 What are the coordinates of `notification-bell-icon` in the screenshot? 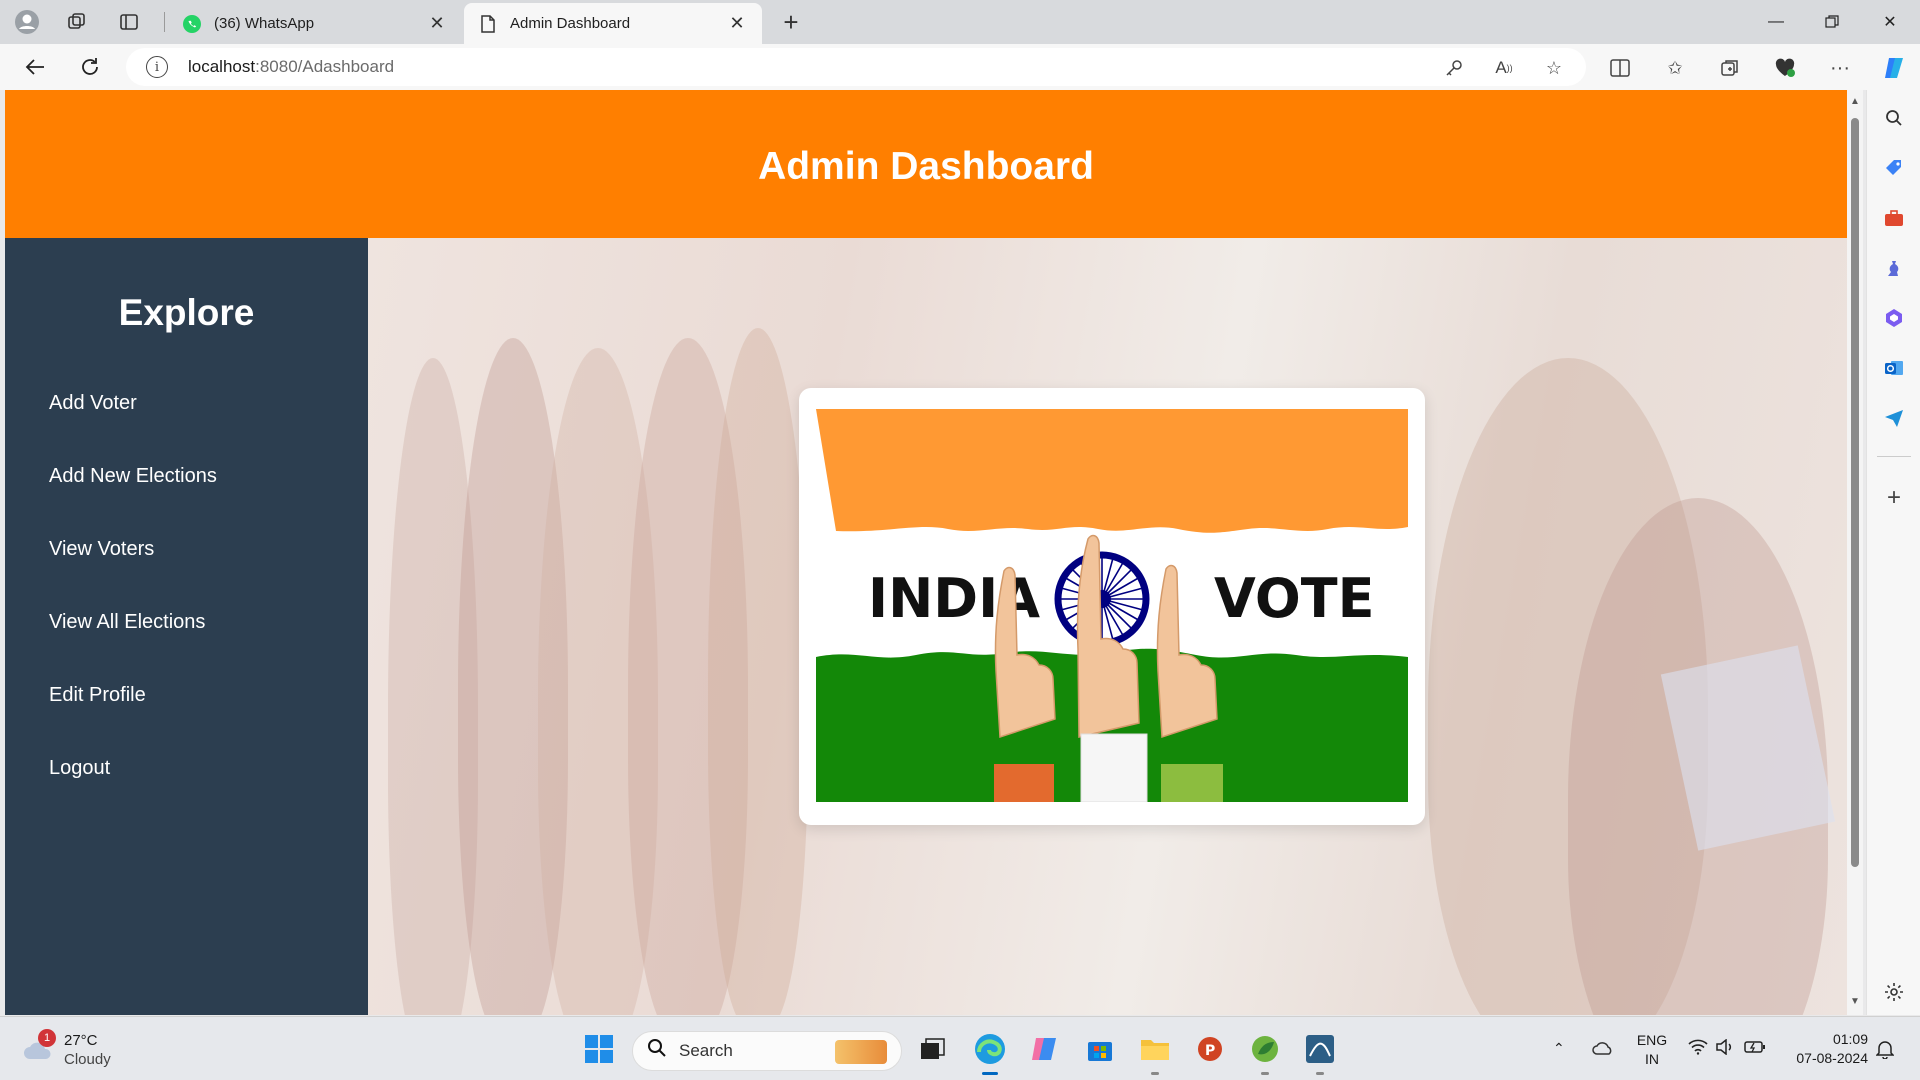 It's located at (1885, 1051).